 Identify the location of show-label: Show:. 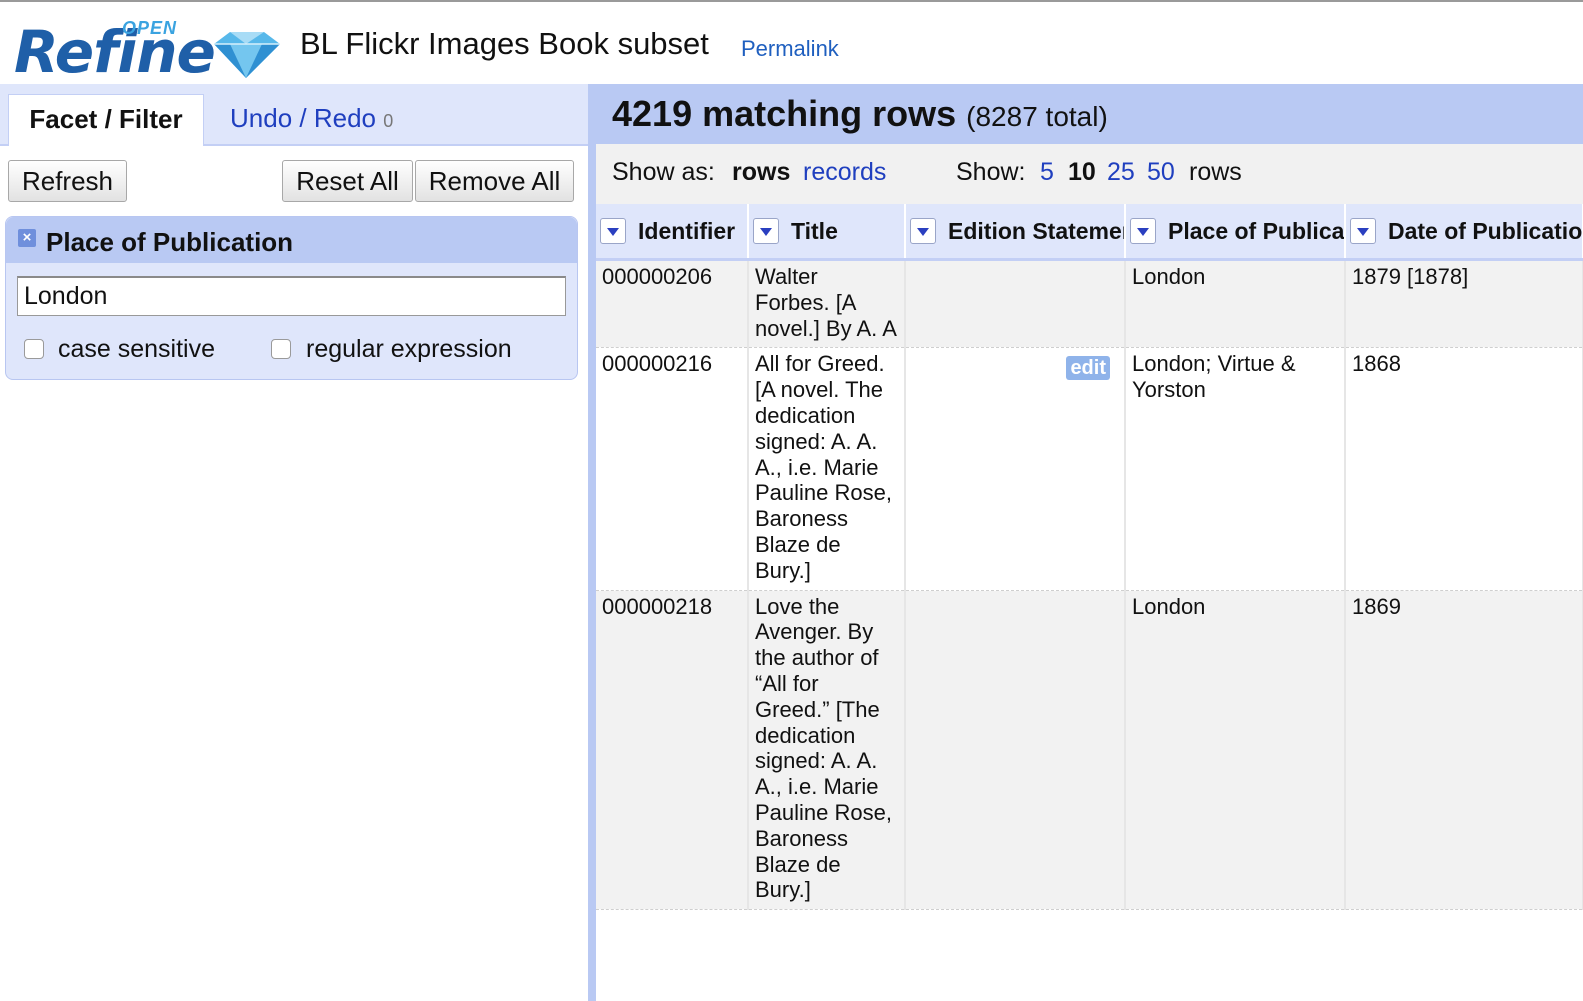
(991, 172).